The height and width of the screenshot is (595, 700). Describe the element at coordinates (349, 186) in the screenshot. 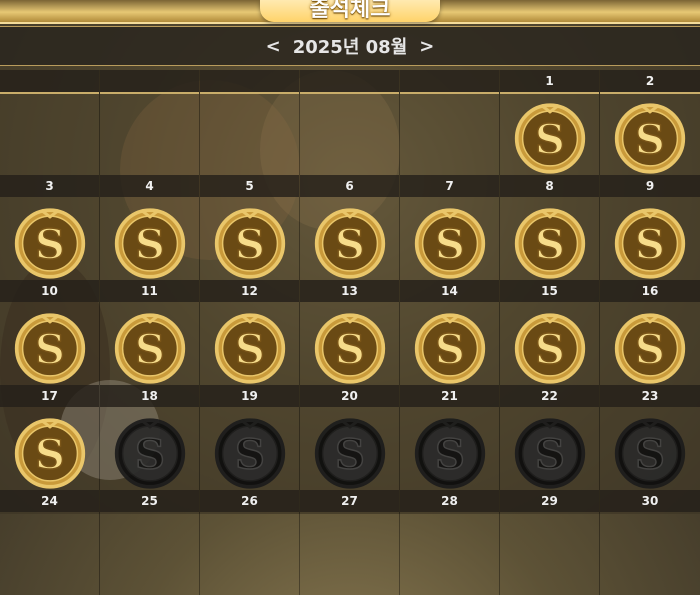

I see `day-number: 6` at that location.